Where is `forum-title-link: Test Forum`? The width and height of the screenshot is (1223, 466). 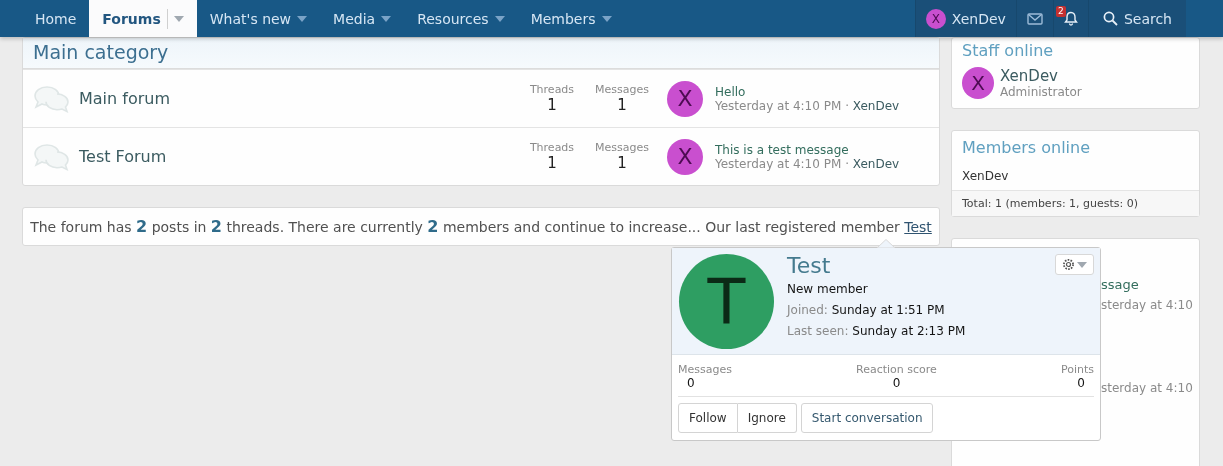
forum-title-link: Test Forum is located at coordinates (123, 156).